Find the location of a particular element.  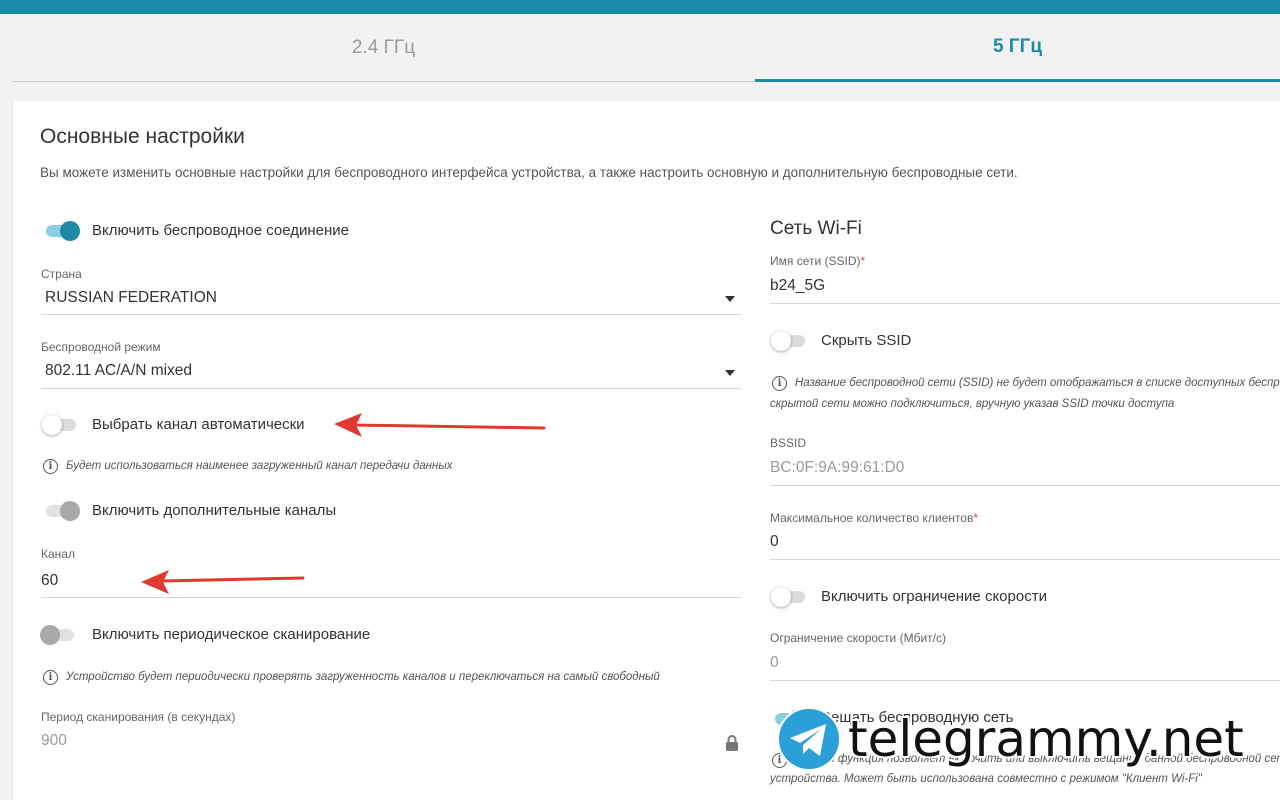

extra-channels-label: Включить дополнительные каналы is located at coordinates (214, 510).